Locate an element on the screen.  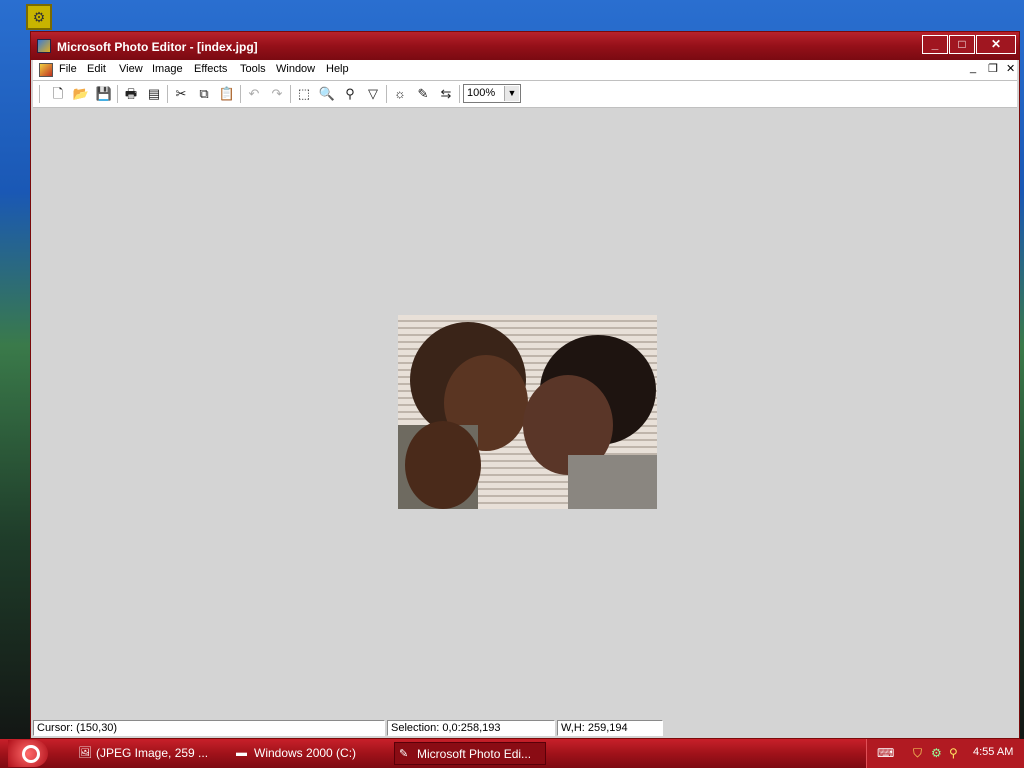
keyboard-icon: ⌨ is located at coordinates (885, 753).